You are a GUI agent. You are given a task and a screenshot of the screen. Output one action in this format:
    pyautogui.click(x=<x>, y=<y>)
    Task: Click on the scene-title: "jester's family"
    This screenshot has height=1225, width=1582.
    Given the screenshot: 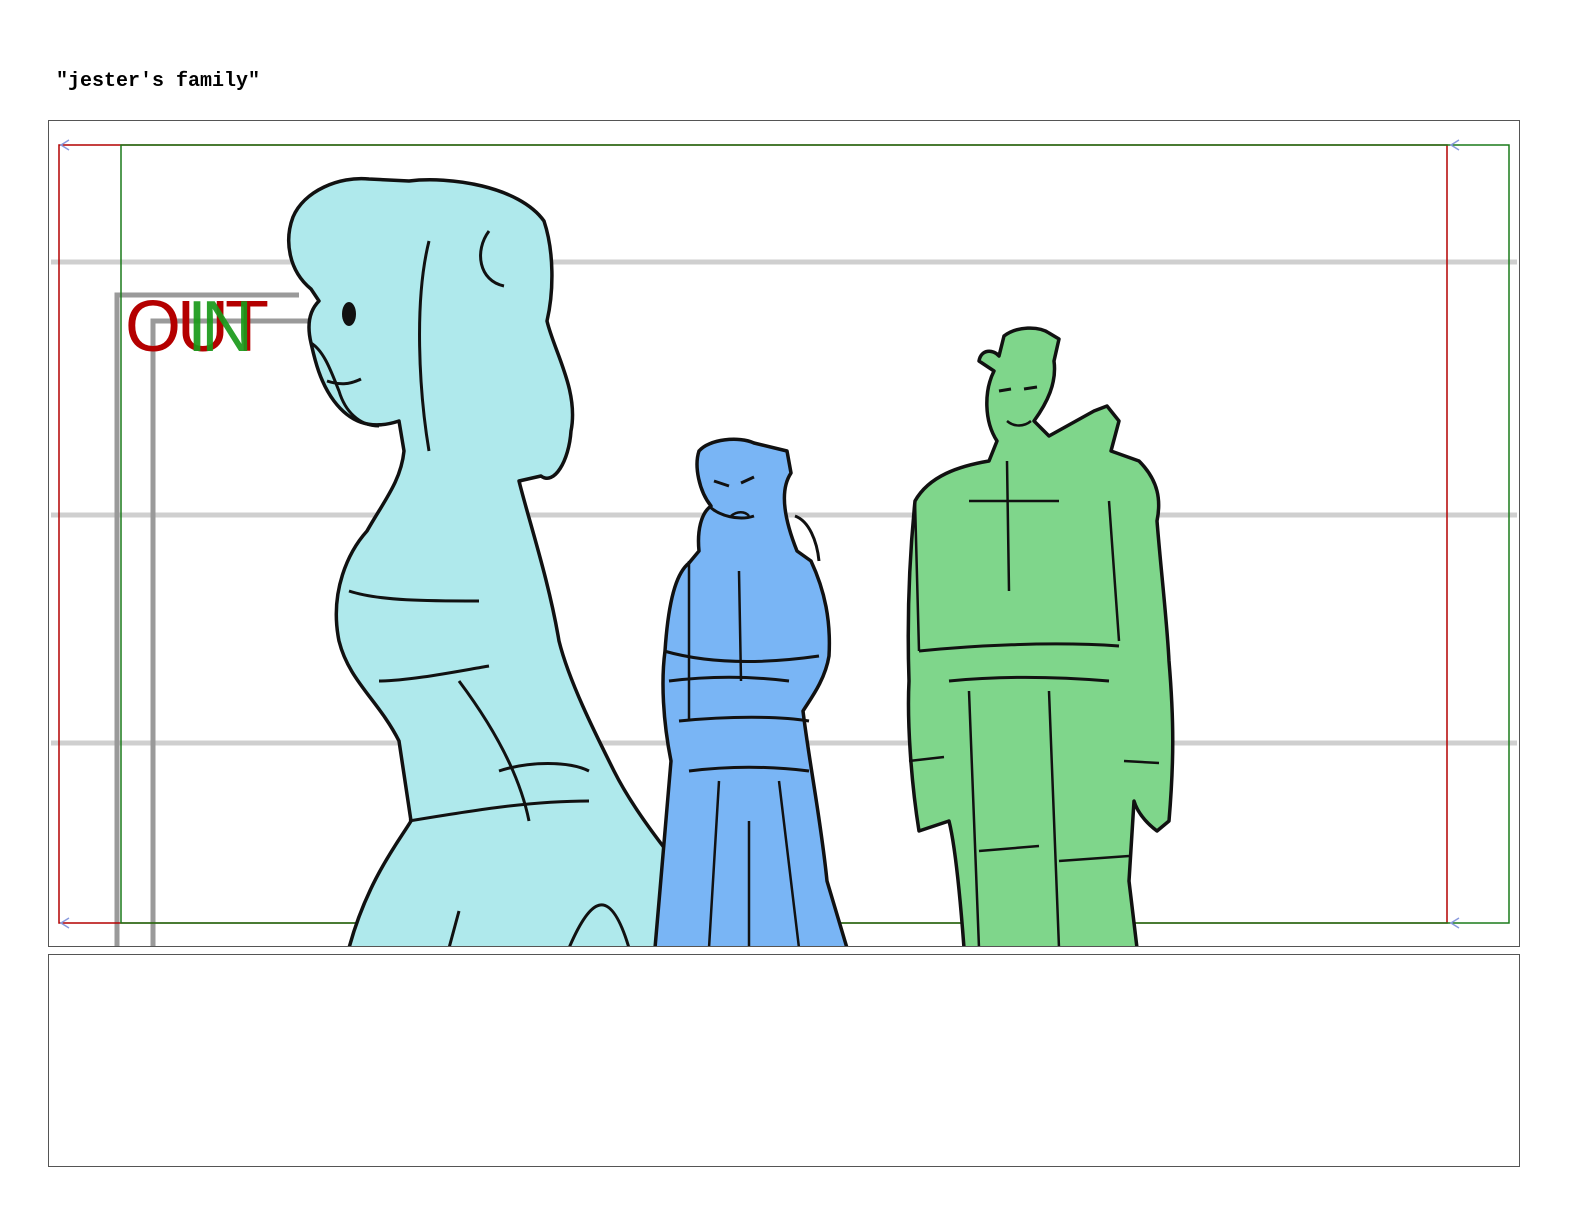 What is the action you would take?
    pyautogui.click(x=158, y=81)
    